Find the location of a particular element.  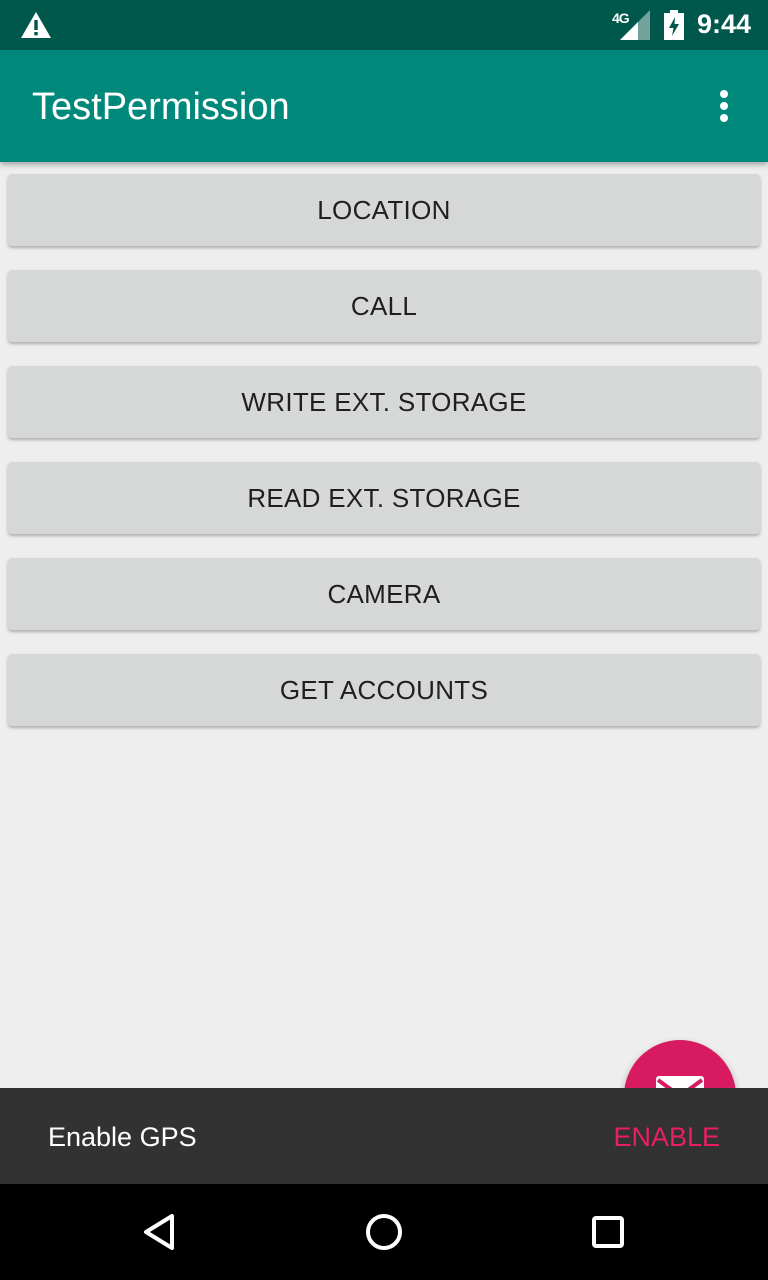

write-ext-storage-button: WRITE EXT. STORAGE is located at coordinates (384, 402).